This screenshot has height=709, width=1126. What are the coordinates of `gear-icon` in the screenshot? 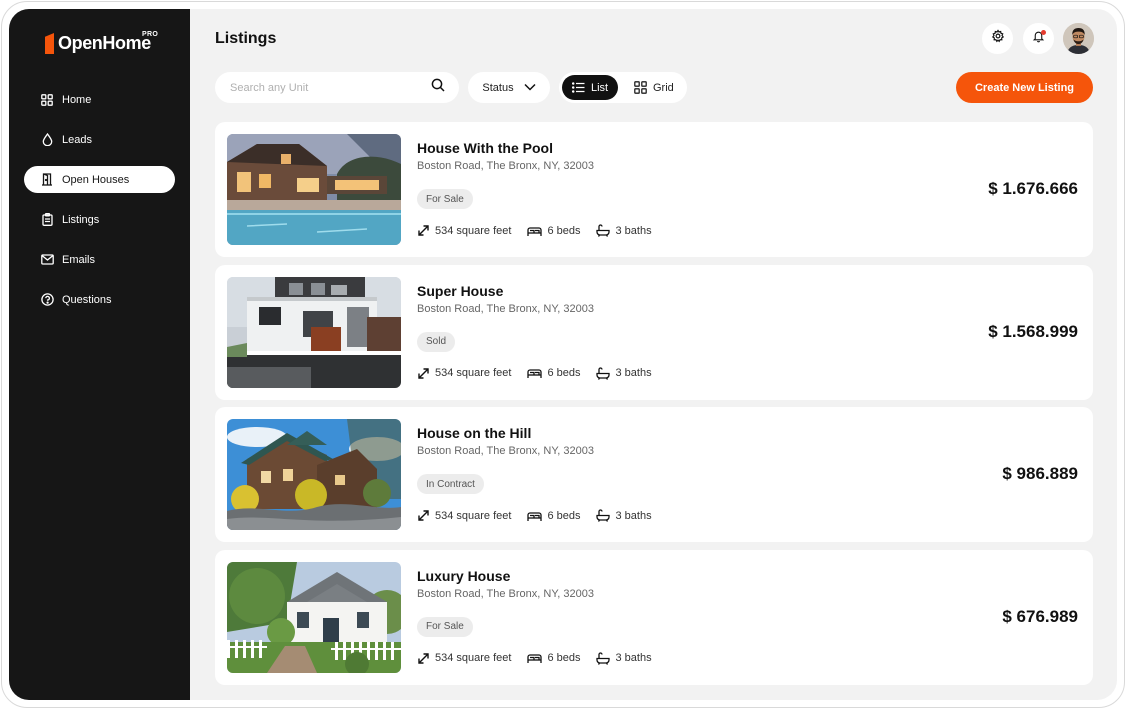 It's located at (998, 38).